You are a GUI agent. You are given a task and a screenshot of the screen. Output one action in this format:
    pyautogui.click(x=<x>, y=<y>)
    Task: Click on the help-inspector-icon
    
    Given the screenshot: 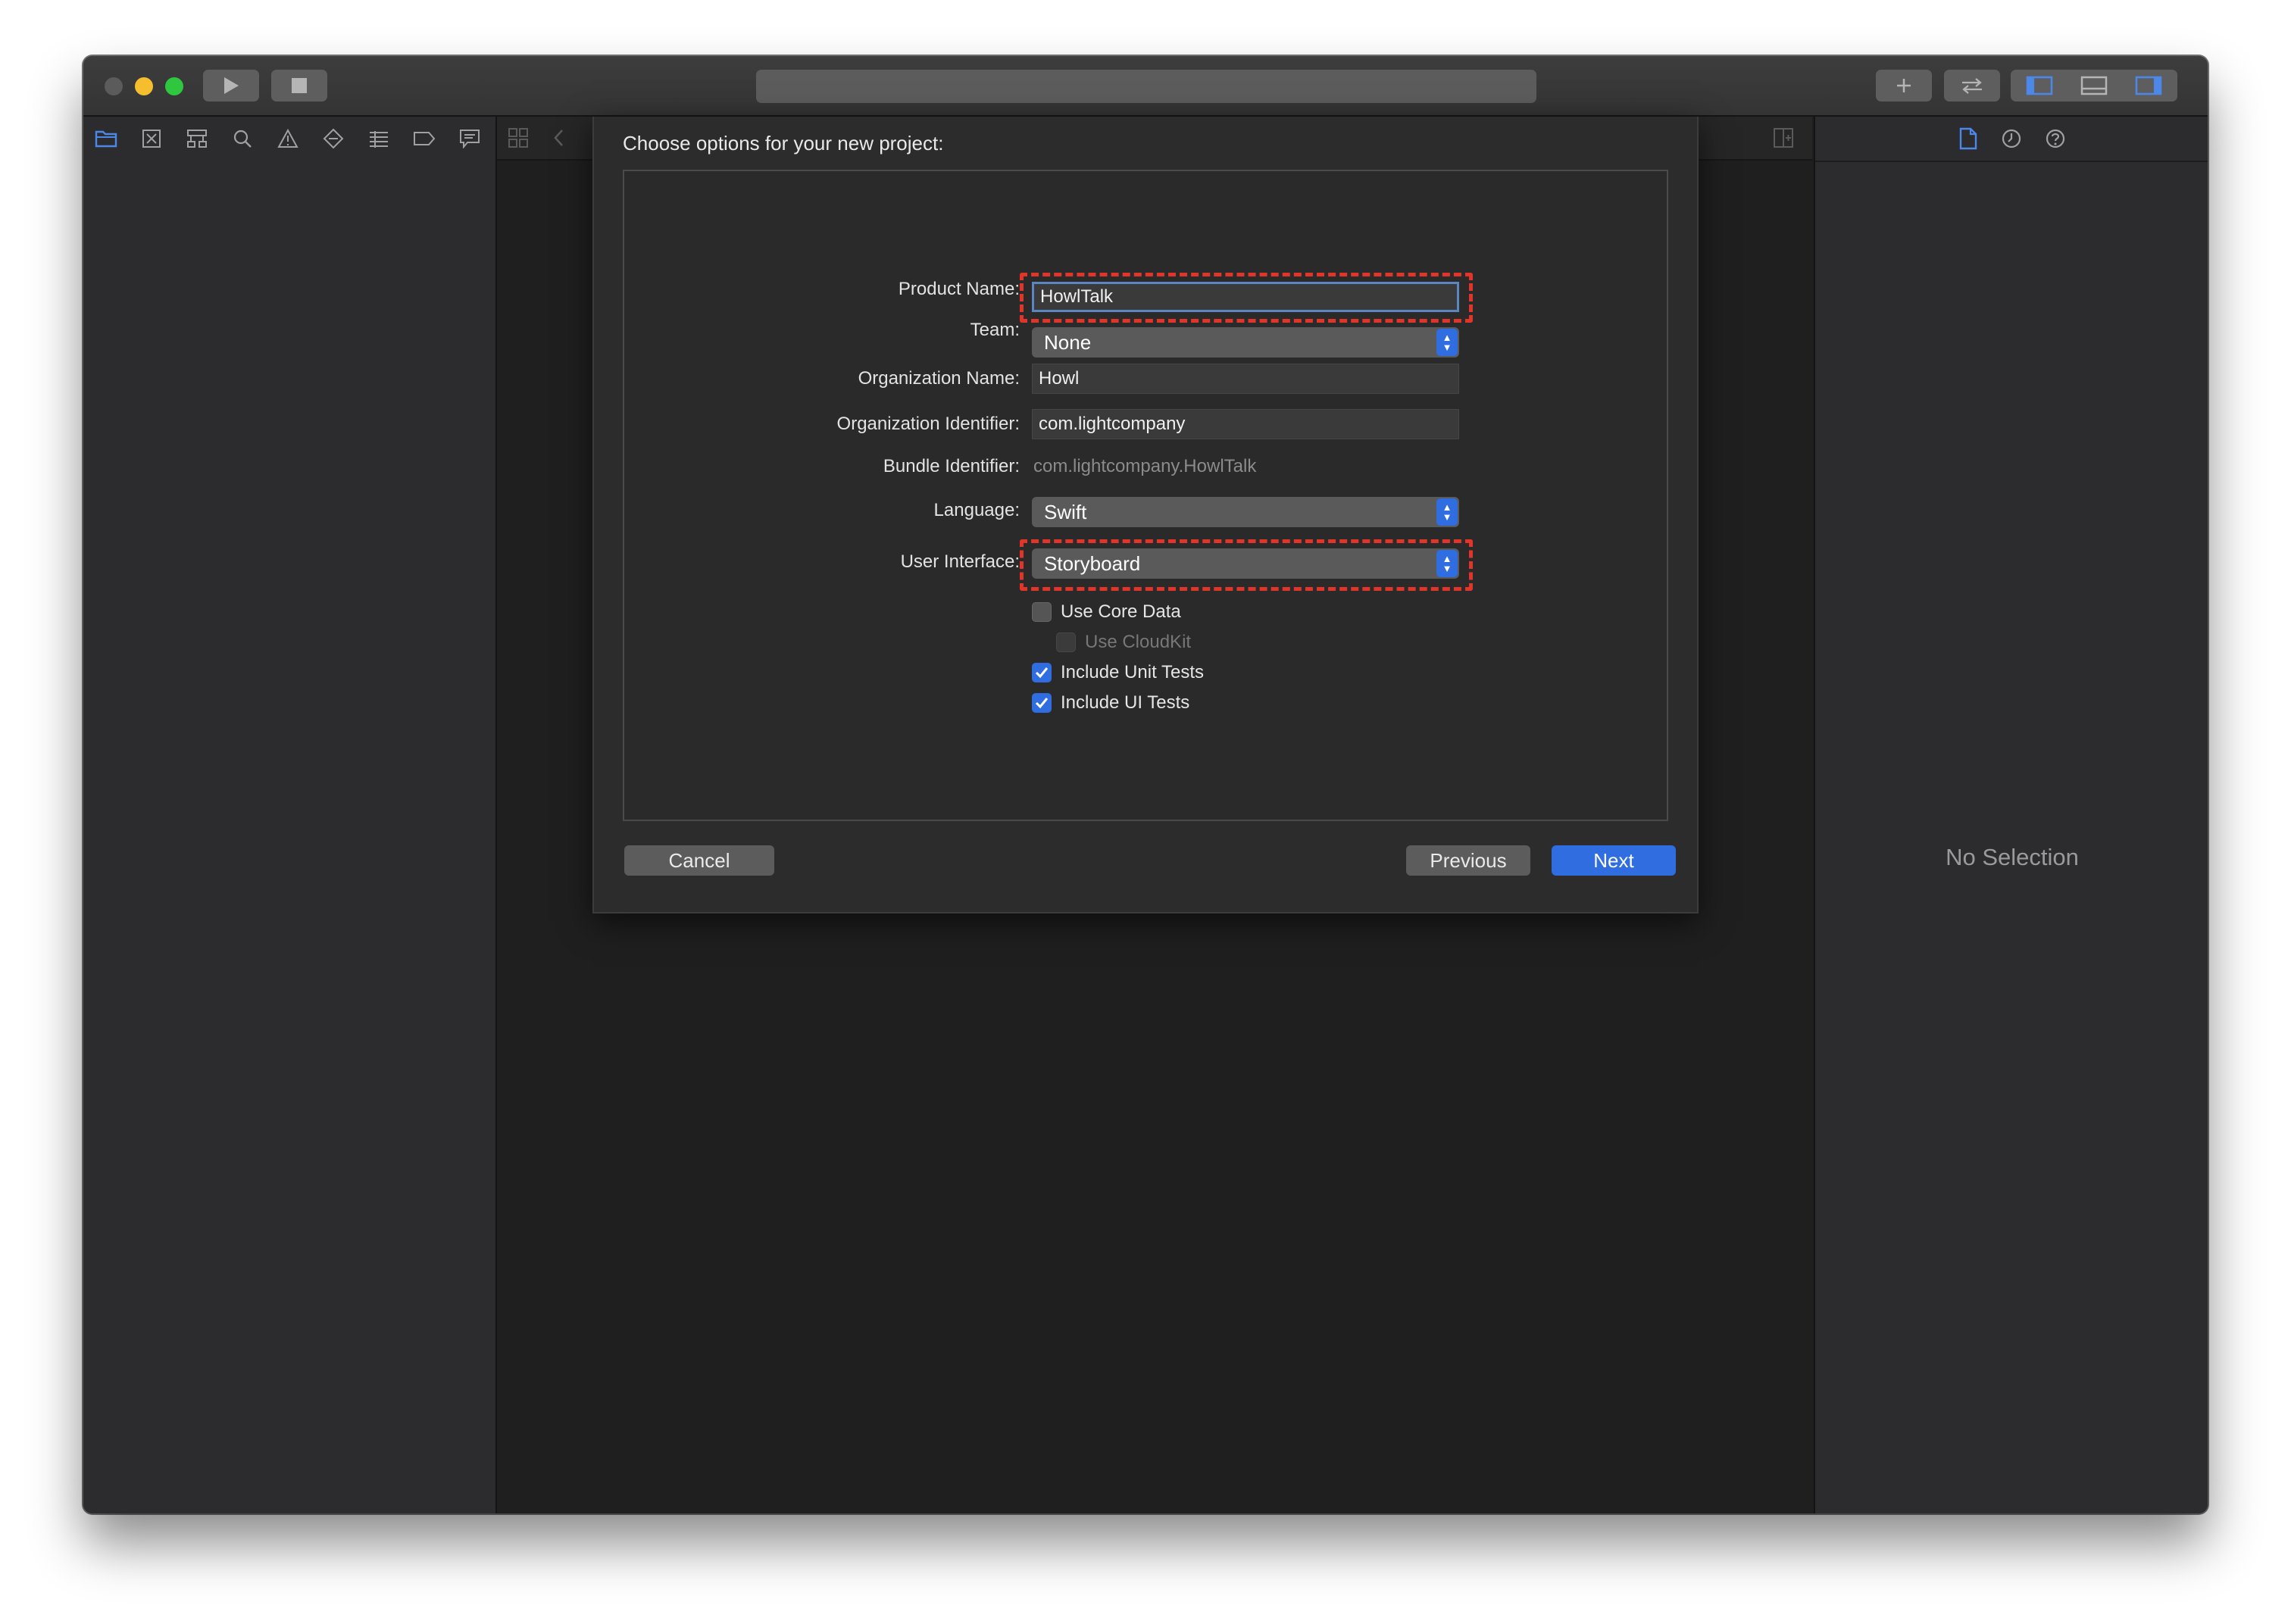 What is the action you would take?
    pyautogui.click(x=2055, y=138)
    